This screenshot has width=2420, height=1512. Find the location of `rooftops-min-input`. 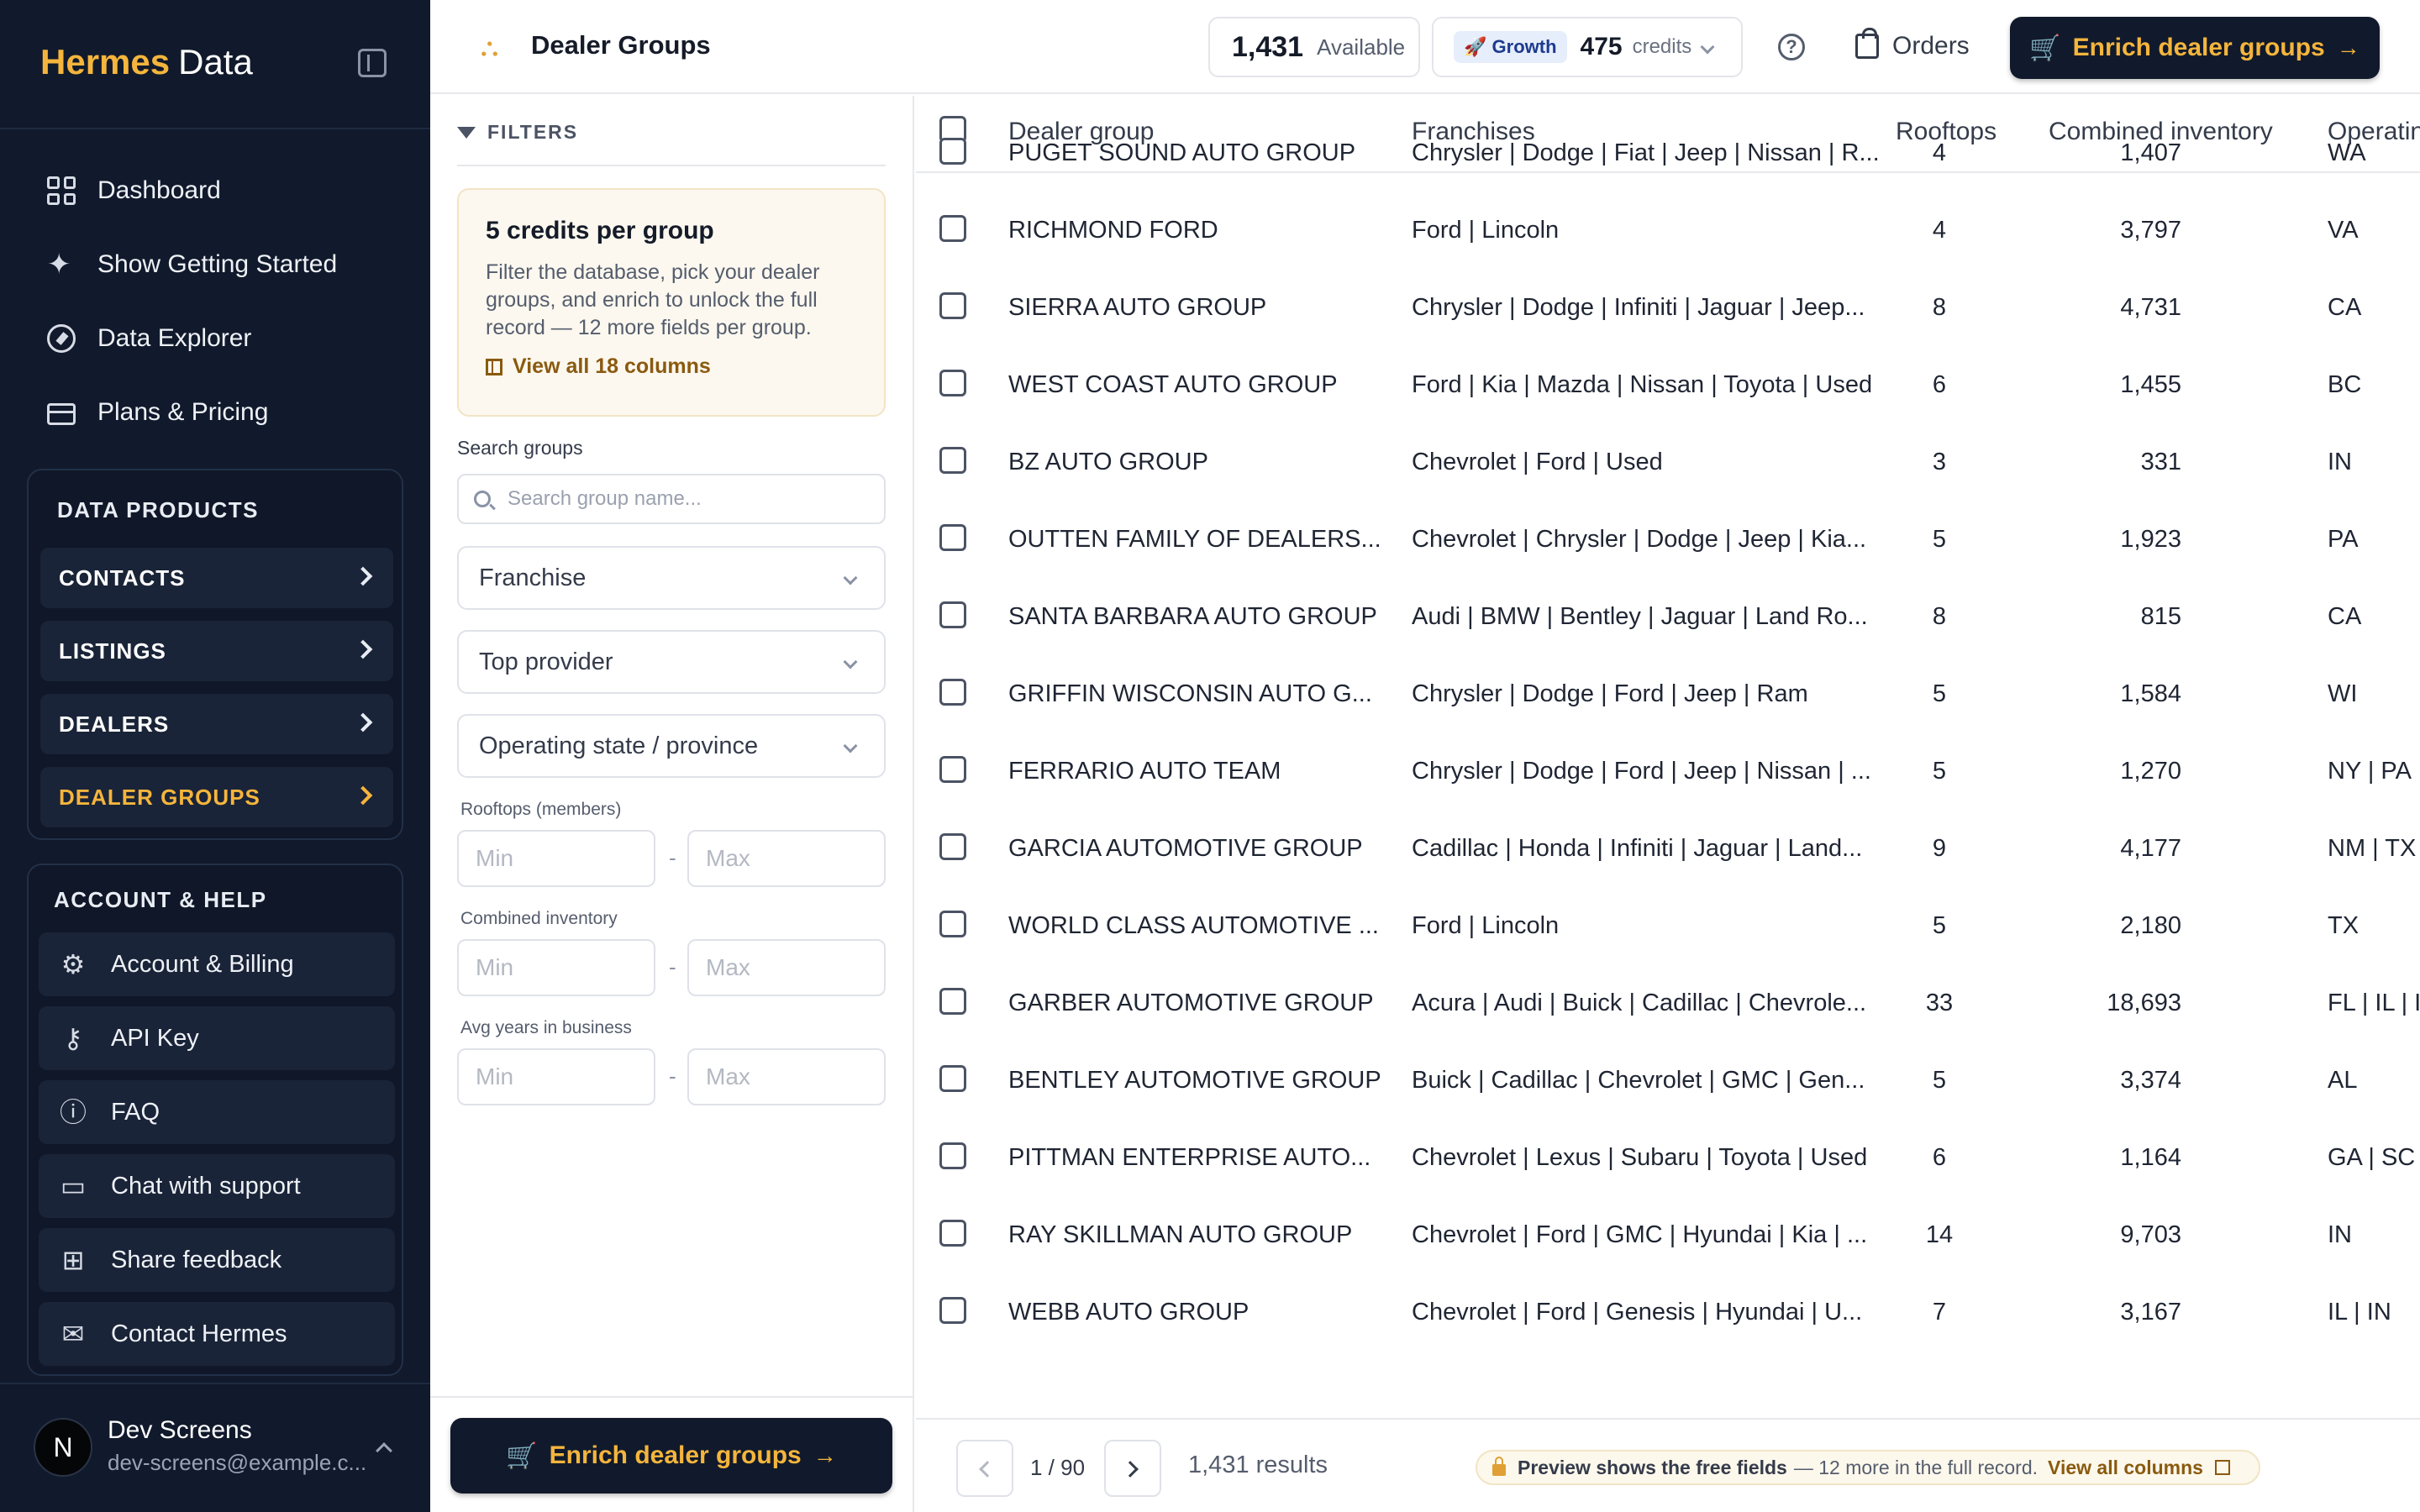

rooftops-min-input is located at coordinates (556, 858).